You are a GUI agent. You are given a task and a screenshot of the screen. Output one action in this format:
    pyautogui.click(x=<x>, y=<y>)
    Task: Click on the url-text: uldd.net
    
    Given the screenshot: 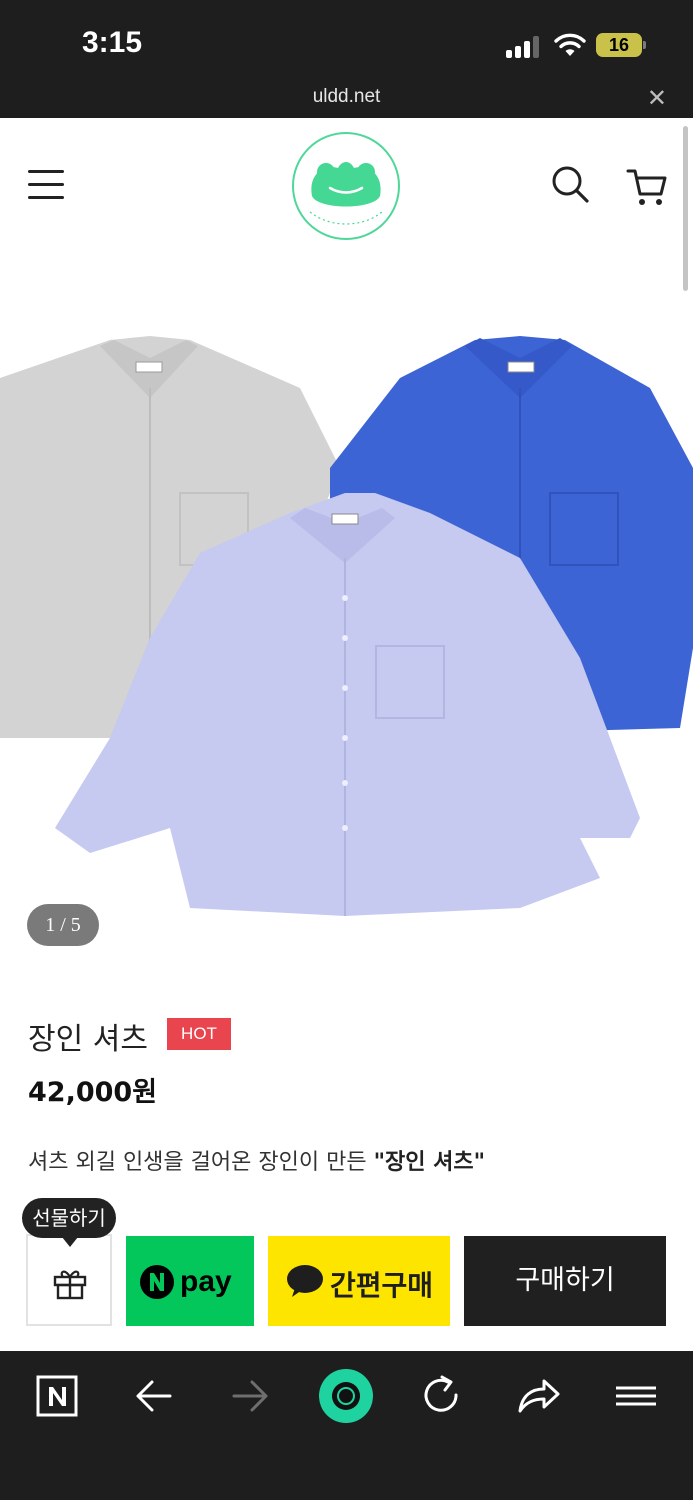 What is the action you would take?
    pyautogui.click(x=346, y=97)
    